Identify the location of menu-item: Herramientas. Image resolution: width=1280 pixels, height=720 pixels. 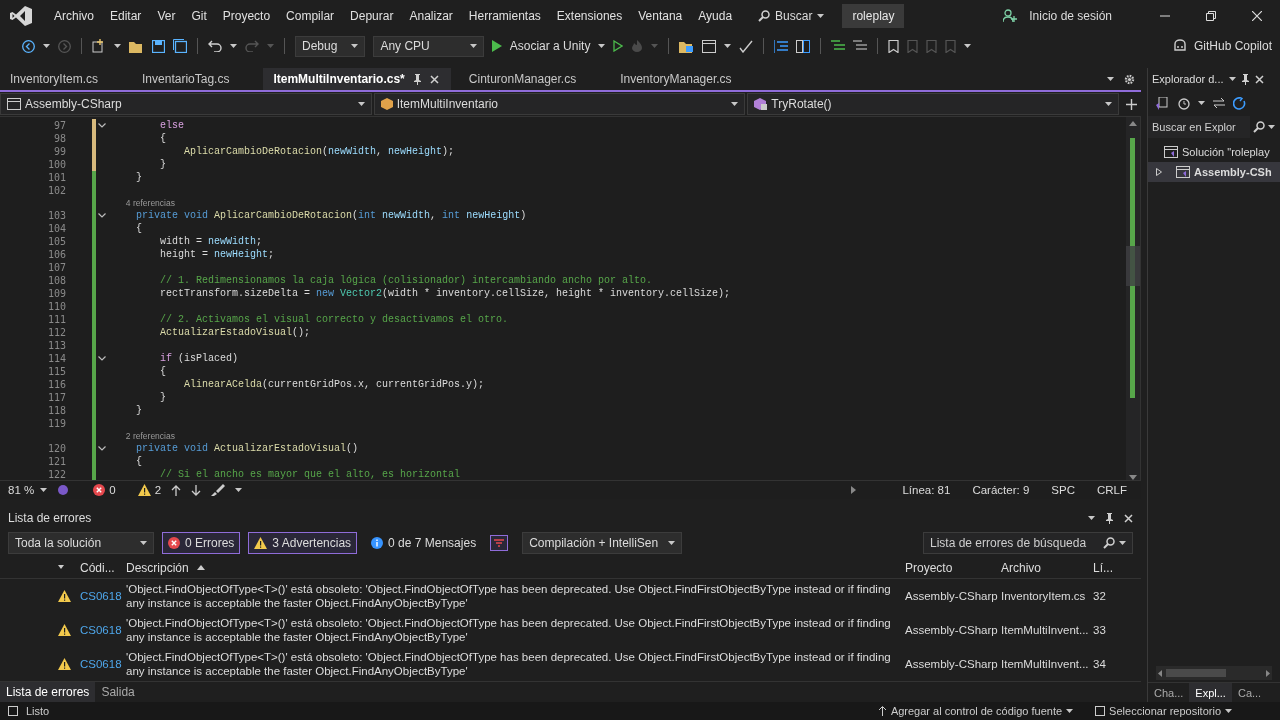
(504, 16).